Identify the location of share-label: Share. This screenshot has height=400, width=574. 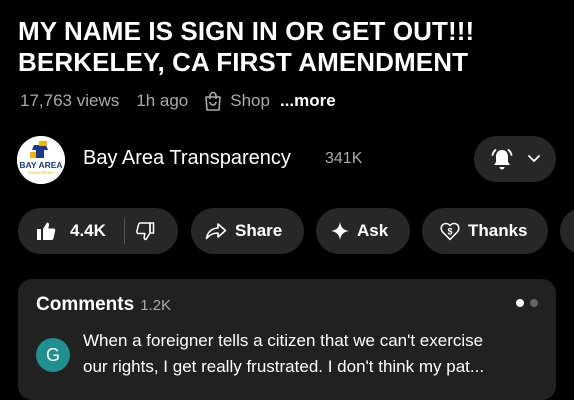
(259, 230).